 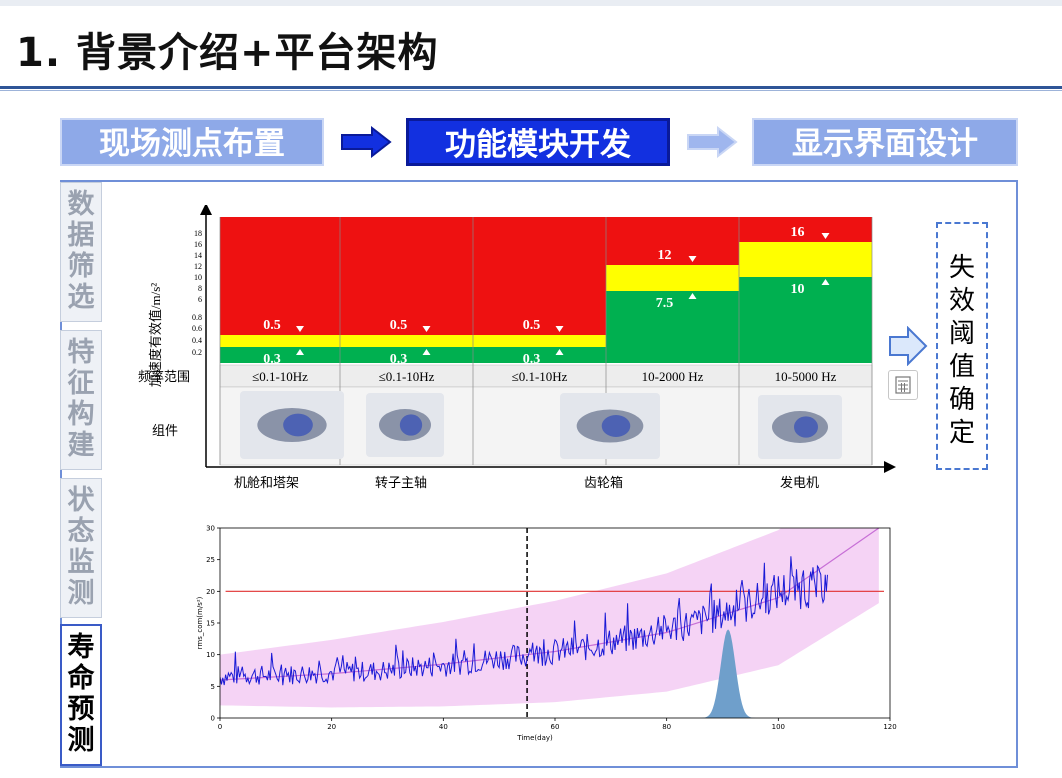 What do you see at coordinates (192, 142) in the screenshot?
I see `step-site-measurement: 现场测点布置` at bounding box center [192, 142].